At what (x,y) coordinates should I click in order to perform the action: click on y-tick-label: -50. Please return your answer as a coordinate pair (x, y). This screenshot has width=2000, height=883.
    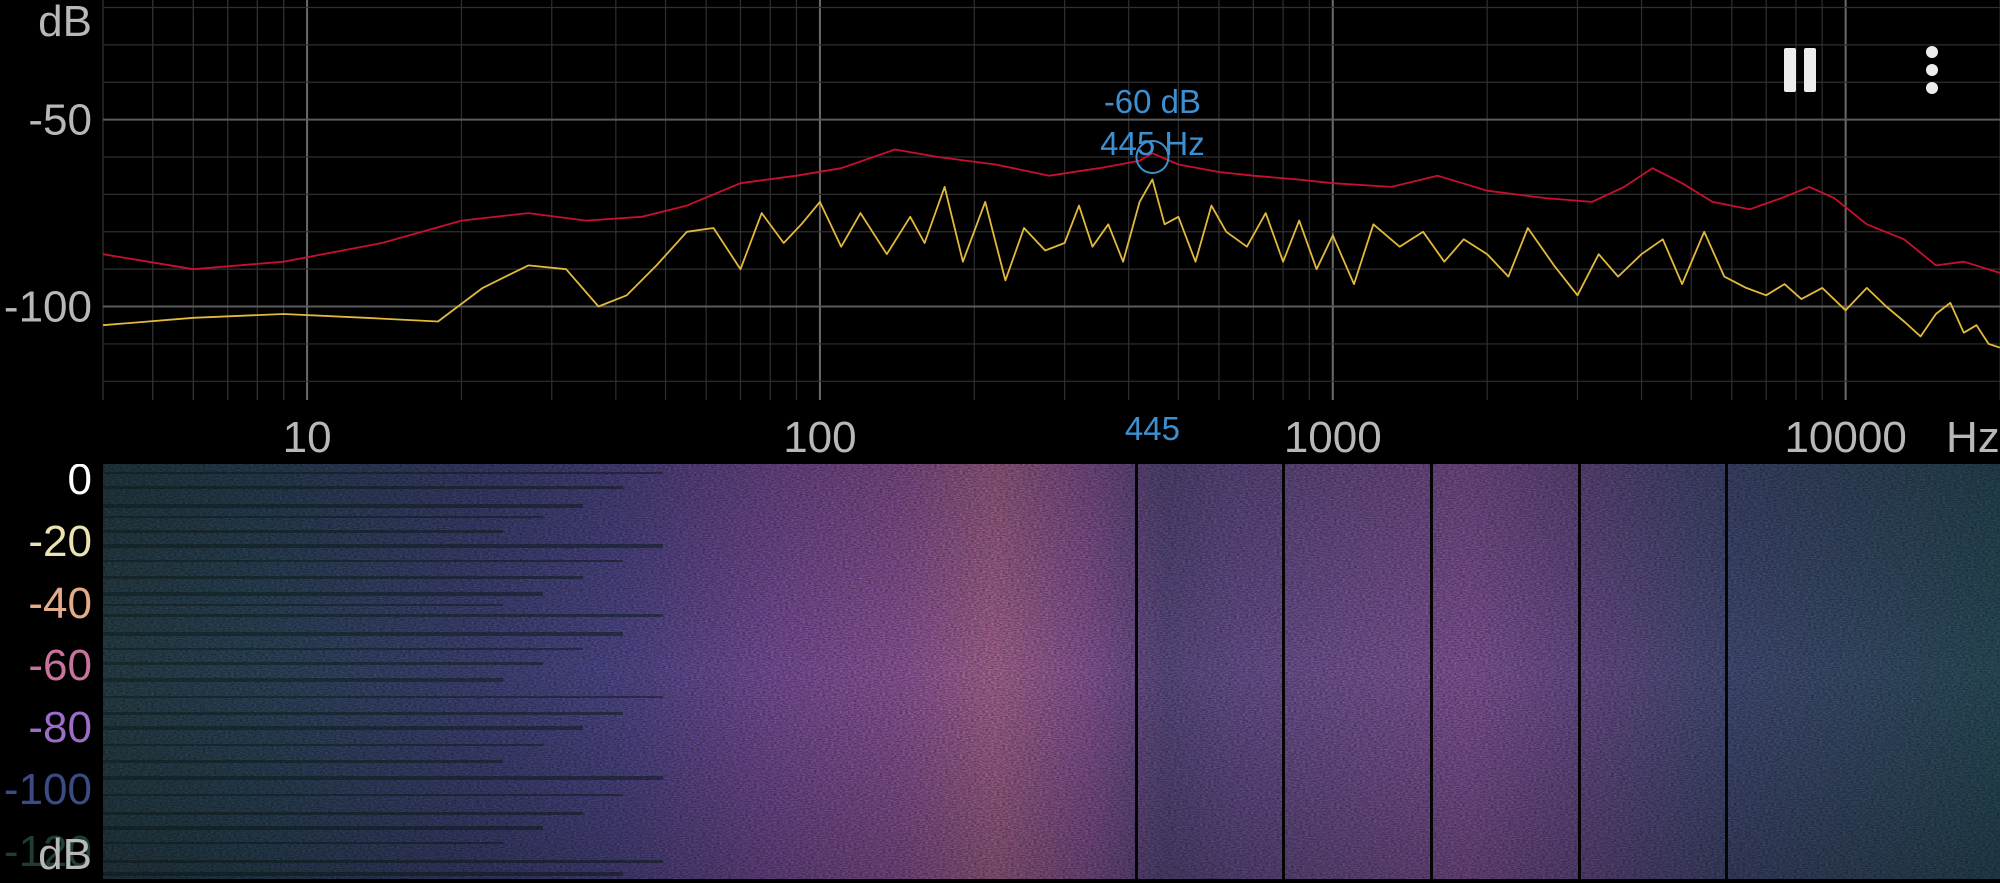
    Looking at the image, I should click on (60, 120).